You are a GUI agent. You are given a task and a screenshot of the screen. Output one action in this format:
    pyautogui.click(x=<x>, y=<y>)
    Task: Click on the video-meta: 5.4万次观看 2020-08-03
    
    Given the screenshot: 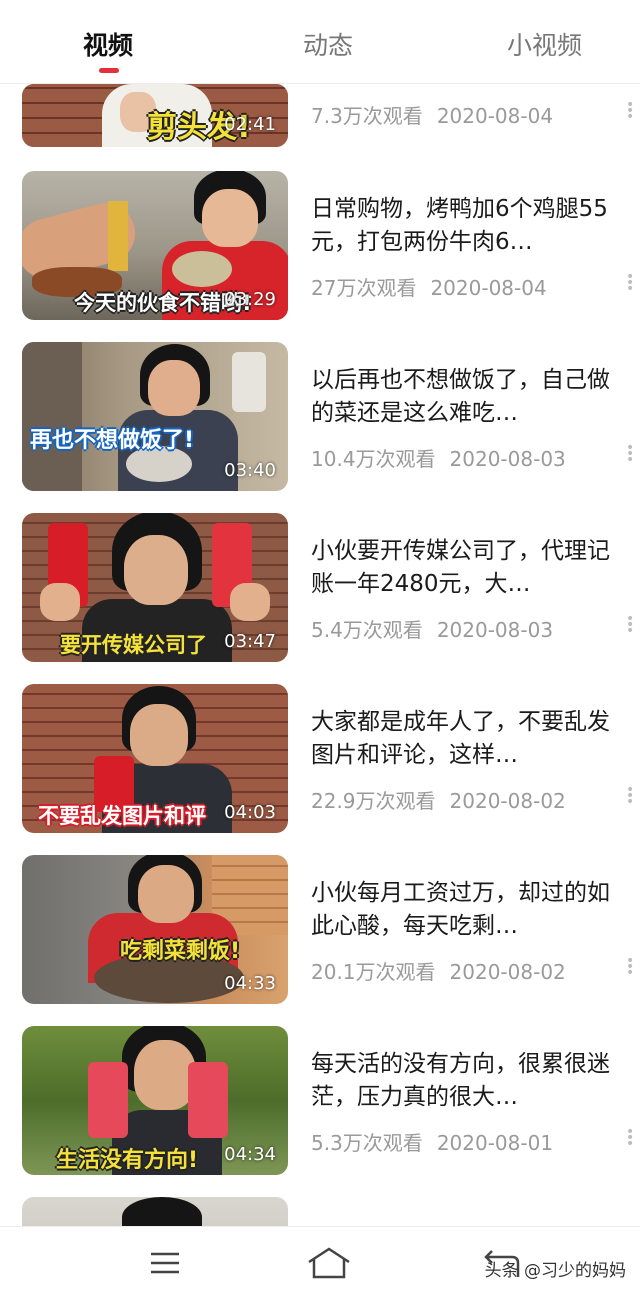 What is the action you would take?
    pyautogui.click(x=439, y=628)
    